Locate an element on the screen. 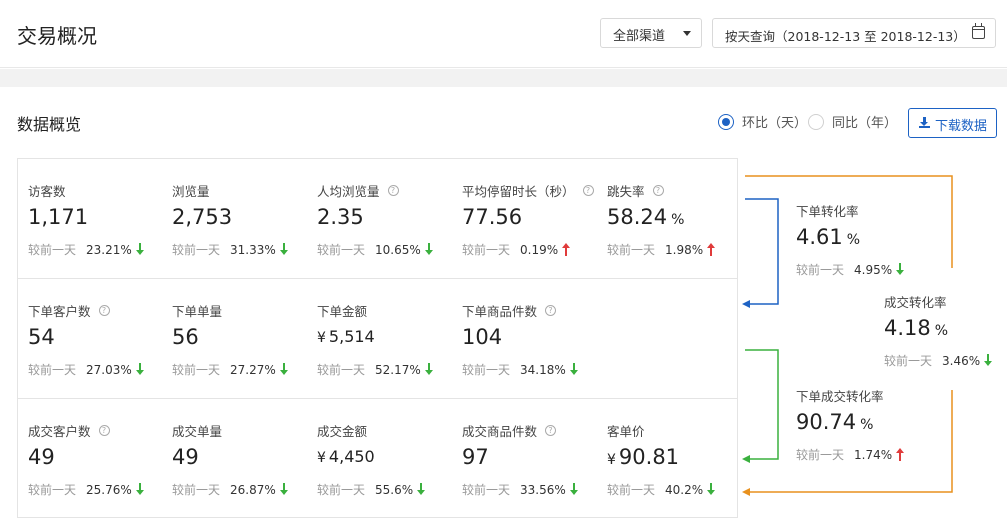 This screenshot has height=521, width=1007. metric-value: 56 is located at coordinates (242, 338).